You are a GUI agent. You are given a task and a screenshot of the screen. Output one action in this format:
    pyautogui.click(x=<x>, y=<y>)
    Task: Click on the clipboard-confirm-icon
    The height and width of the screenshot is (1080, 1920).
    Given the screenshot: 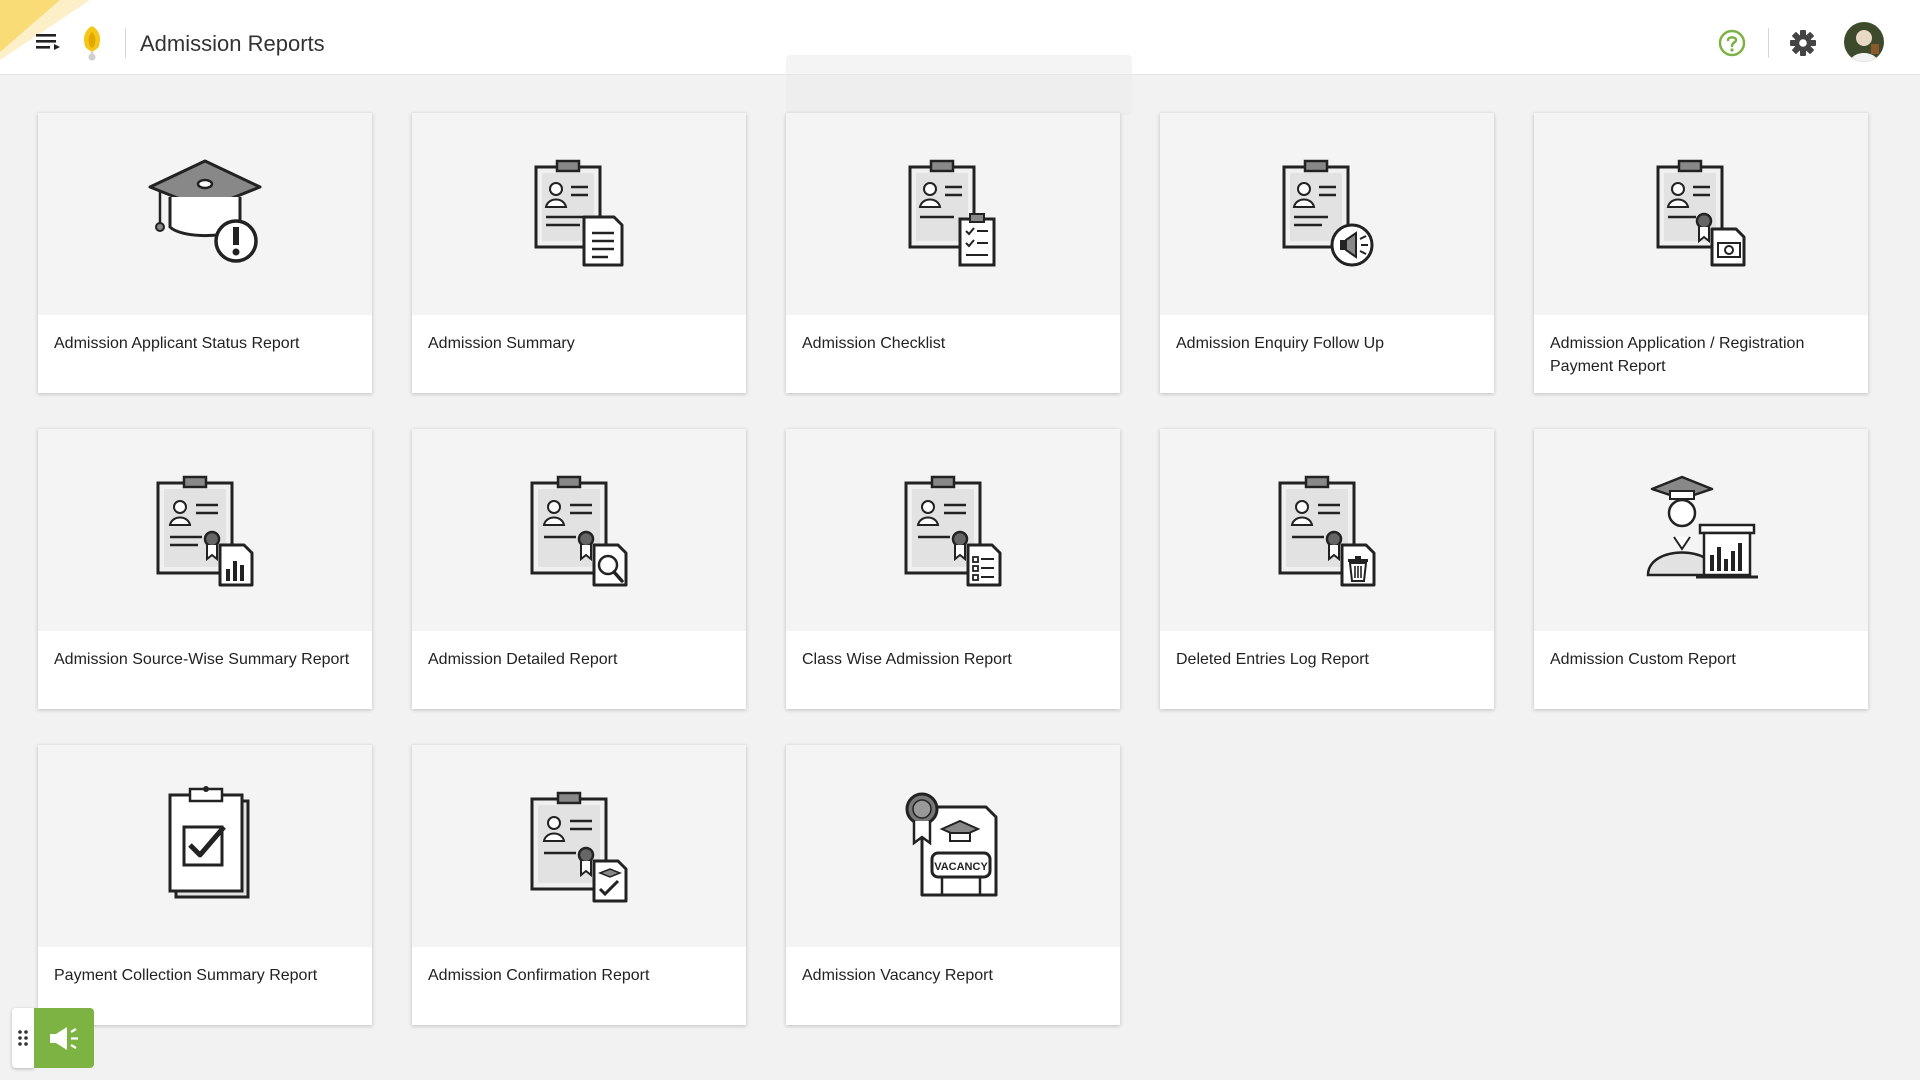 What is the action you would take?
    pyautogui.click(x=579, y=847)
    